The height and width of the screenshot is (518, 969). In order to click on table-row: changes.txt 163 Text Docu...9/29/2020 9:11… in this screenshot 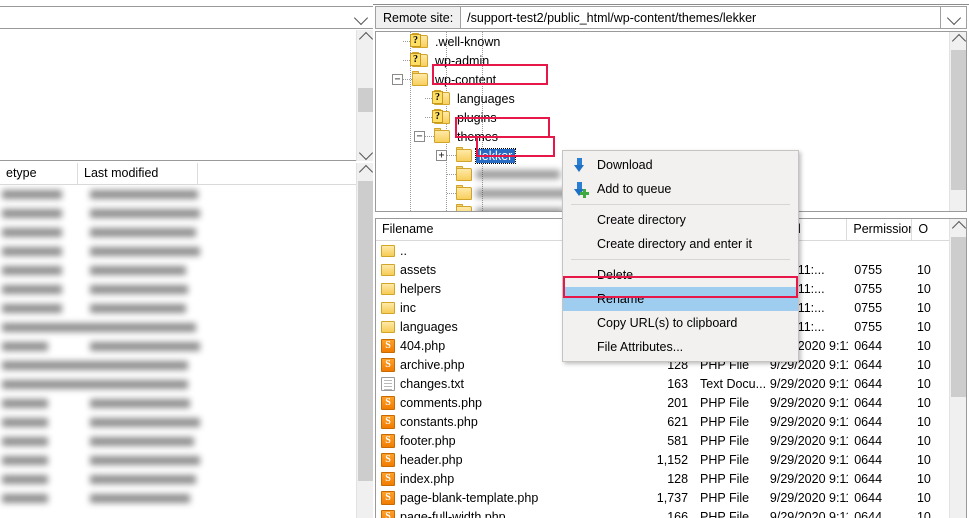, I will do `click(662, 383)`.